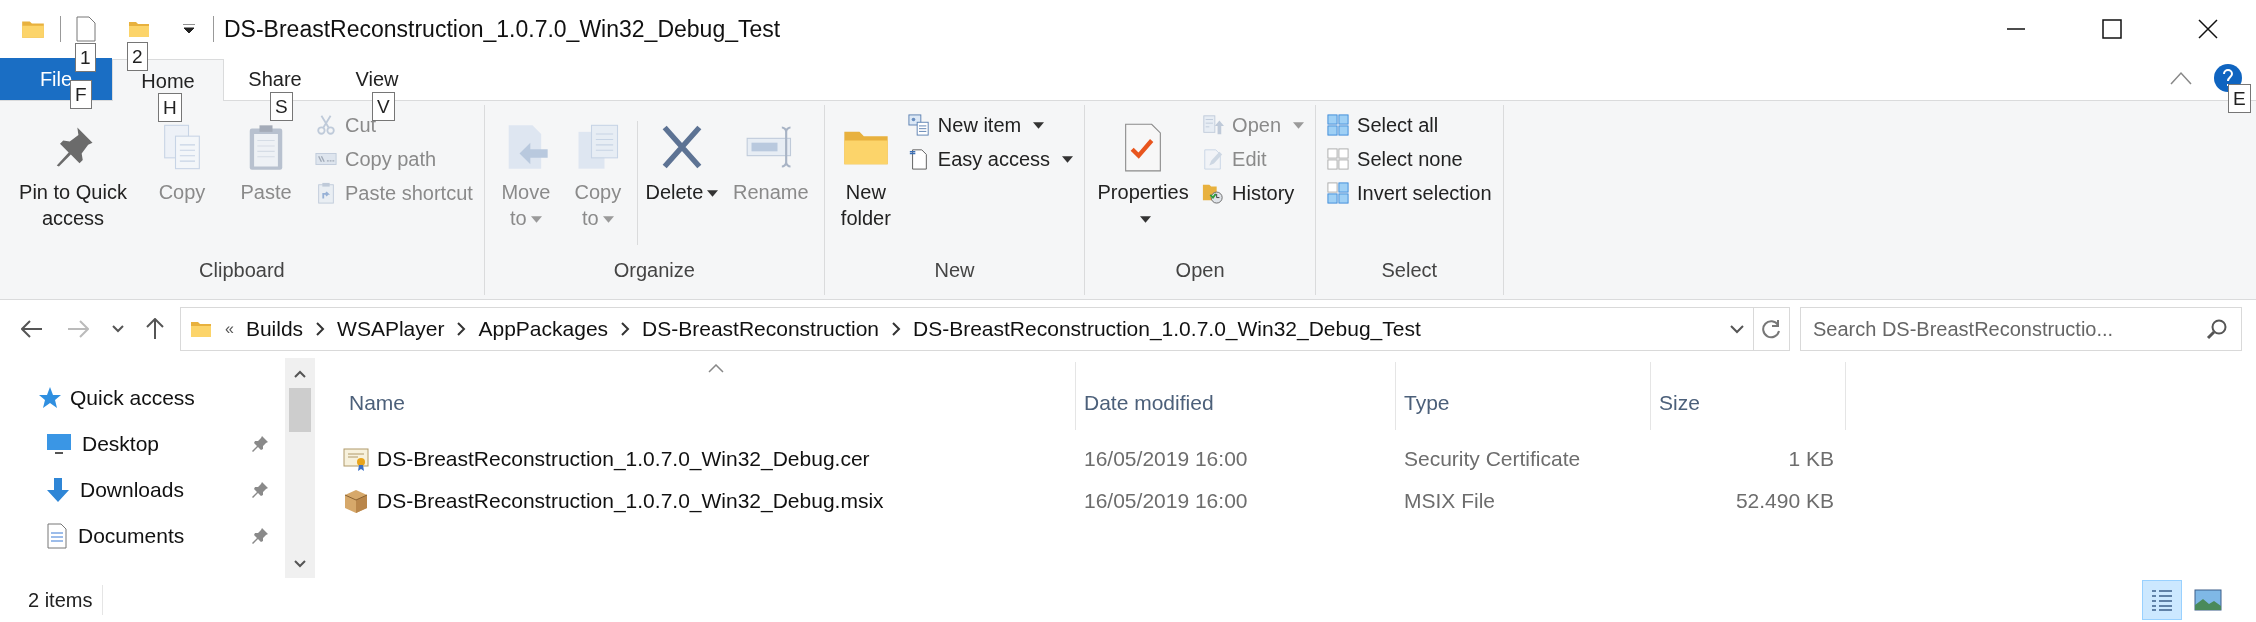  Describe the element at coordinates (502, 29) in the screenshot. I see `window-title: DS-BreastReconstruction_1.0.7.0_Win32_Debug_Test` at that location.